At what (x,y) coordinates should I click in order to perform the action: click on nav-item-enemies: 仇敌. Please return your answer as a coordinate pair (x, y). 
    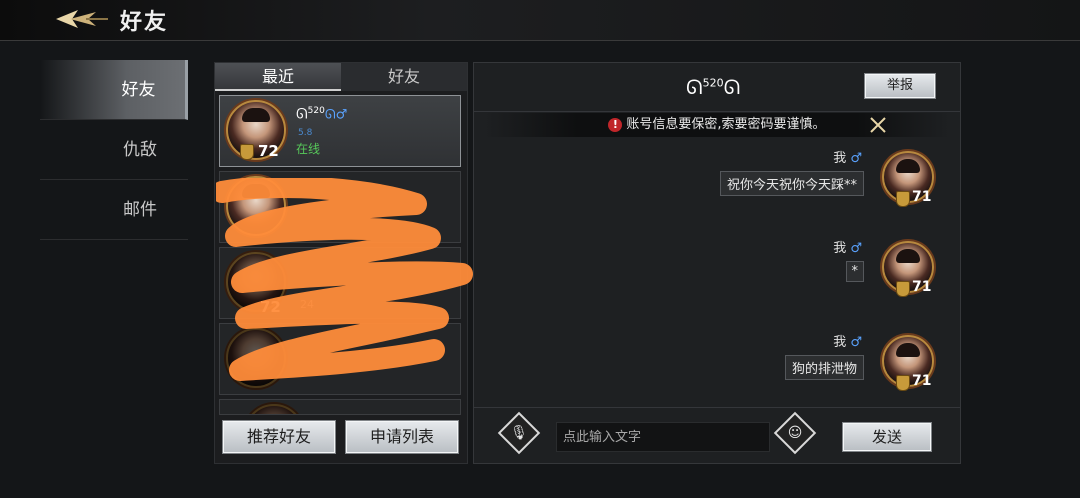
    Looking at the image, I should click on (114, 150).